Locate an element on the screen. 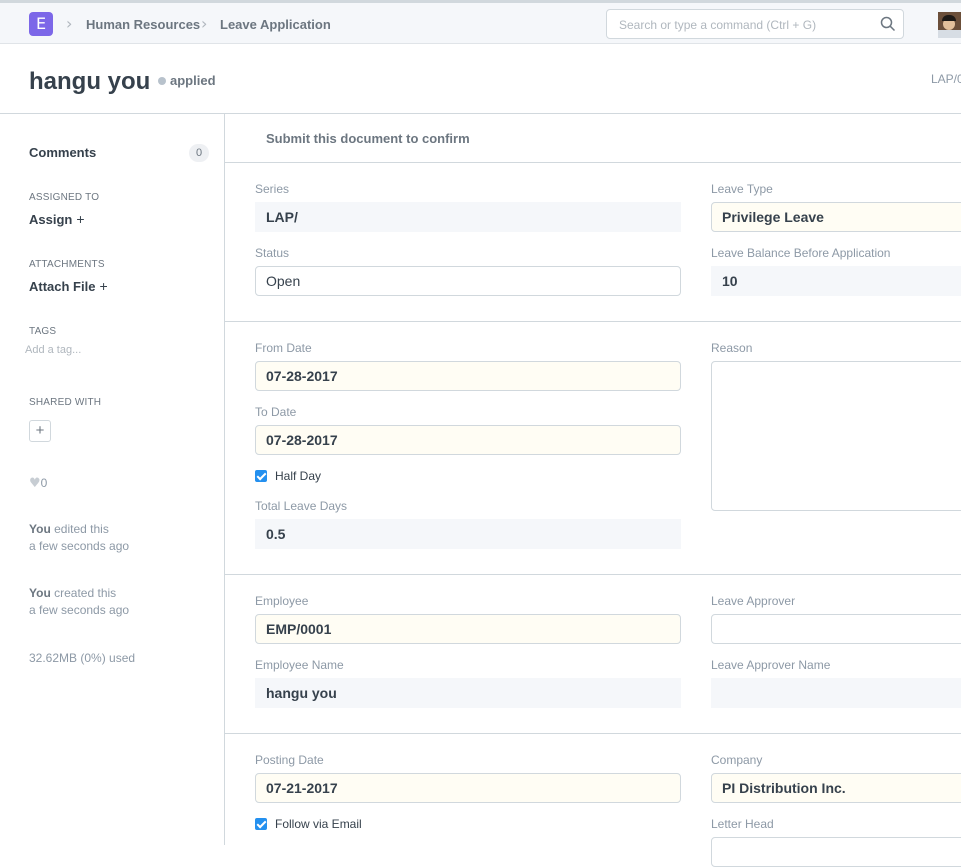  to-date-input: 07-28-2017 is located at coordinates (468, 440).